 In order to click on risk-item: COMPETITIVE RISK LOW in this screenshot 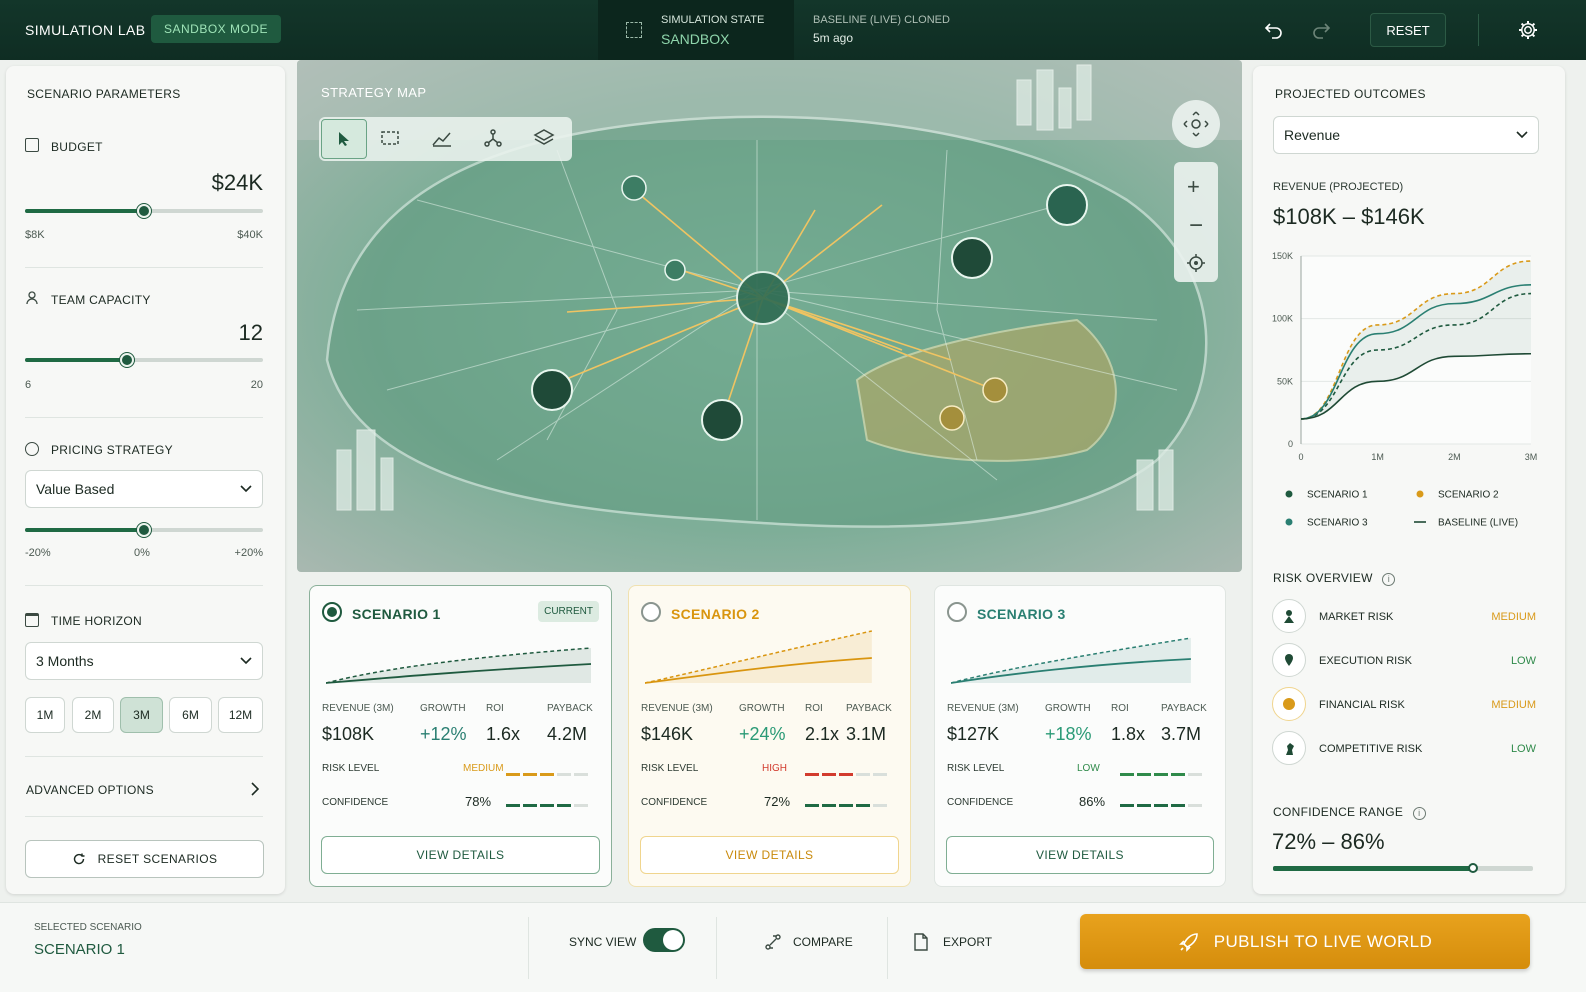, I will do `click(1407, 749)`.